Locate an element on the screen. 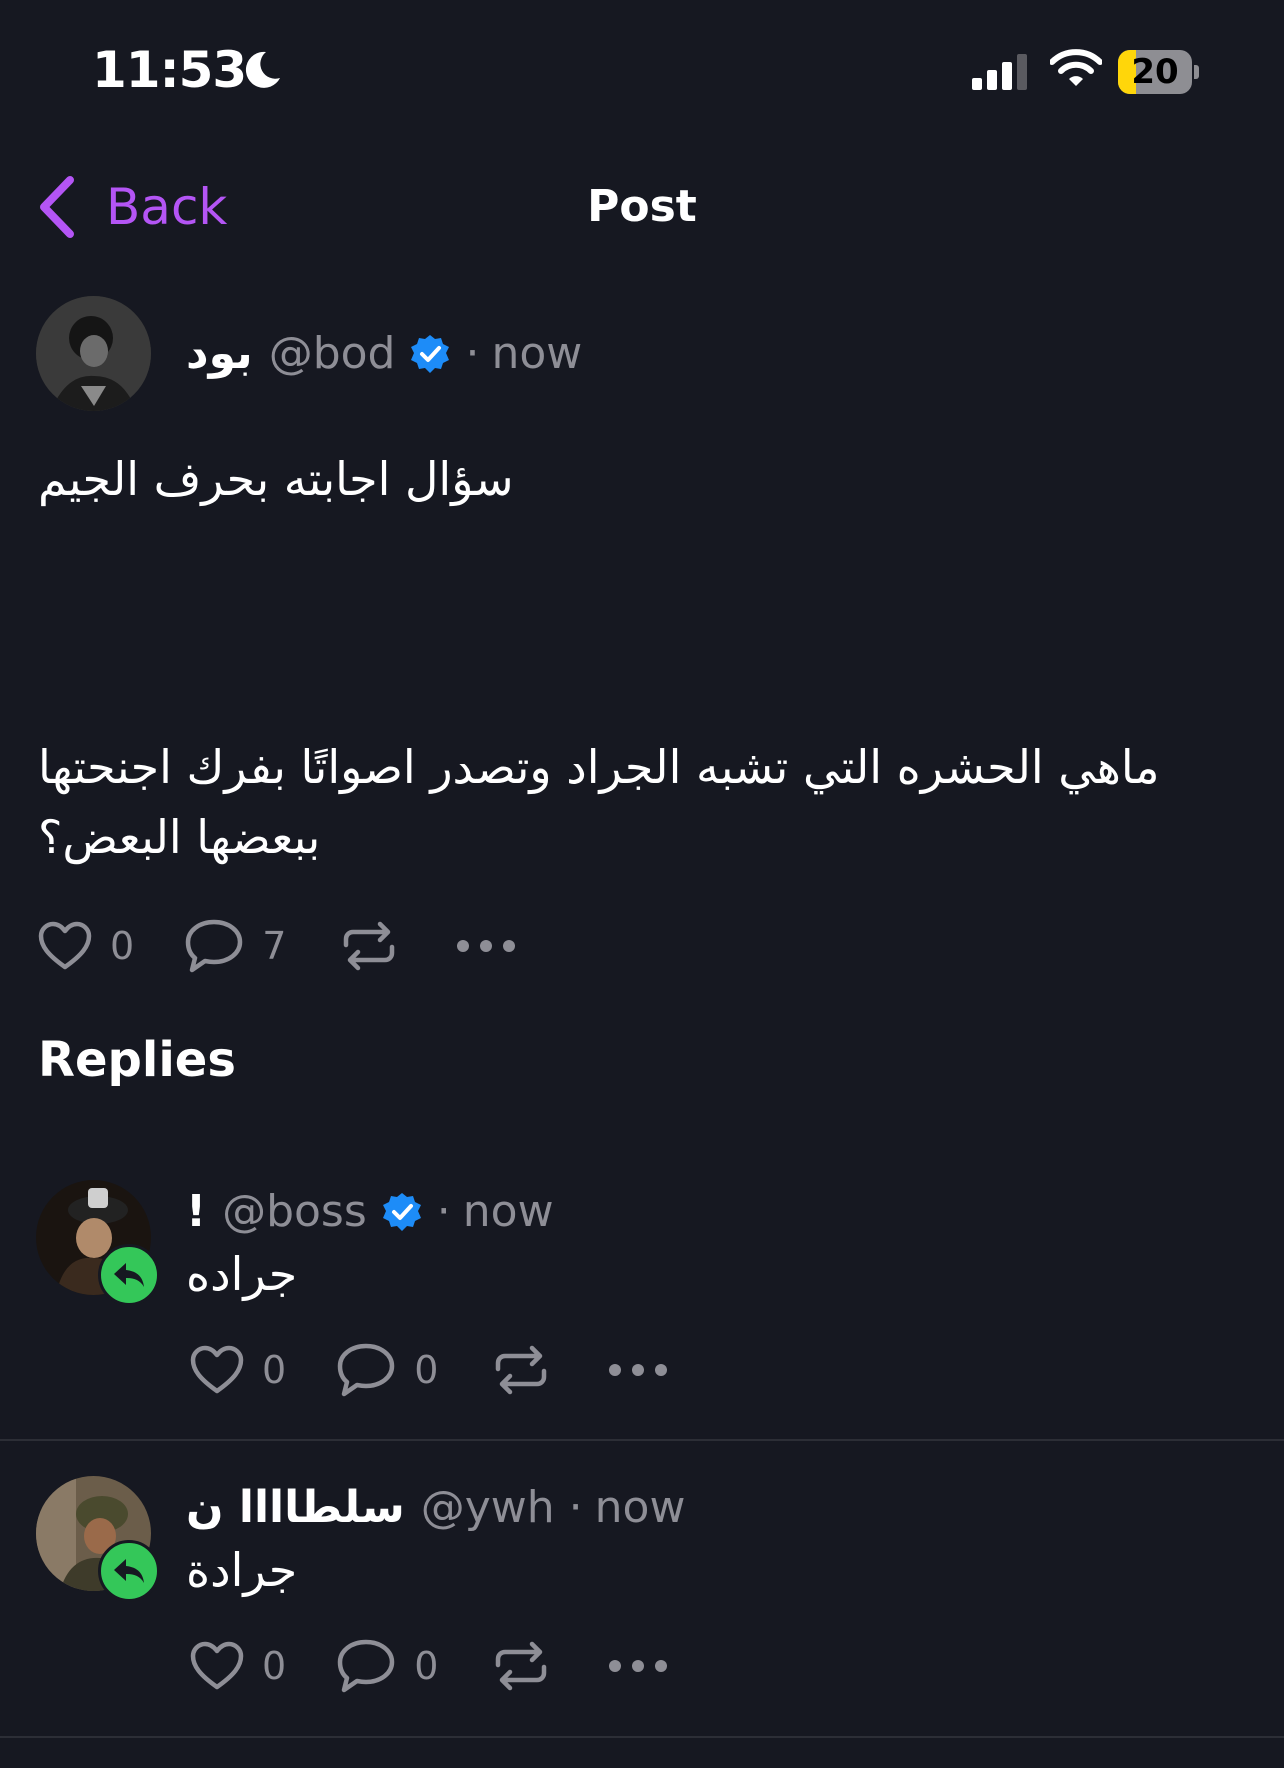  post-header: بود @bod · now is located at coordinates (384, 354).